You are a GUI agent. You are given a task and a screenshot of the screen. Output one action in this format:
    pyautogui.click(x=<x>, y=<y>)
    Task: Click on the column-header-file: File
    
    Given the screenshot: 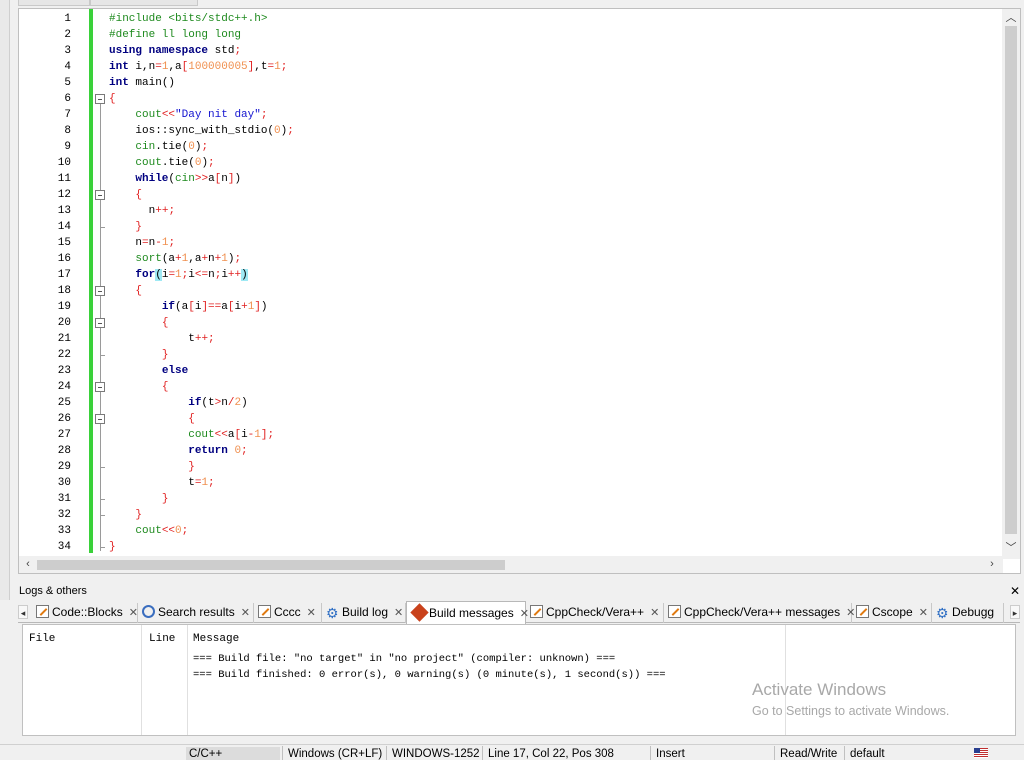 What is the action you would take?
    pyautogui.click(x=42, y=639)
    